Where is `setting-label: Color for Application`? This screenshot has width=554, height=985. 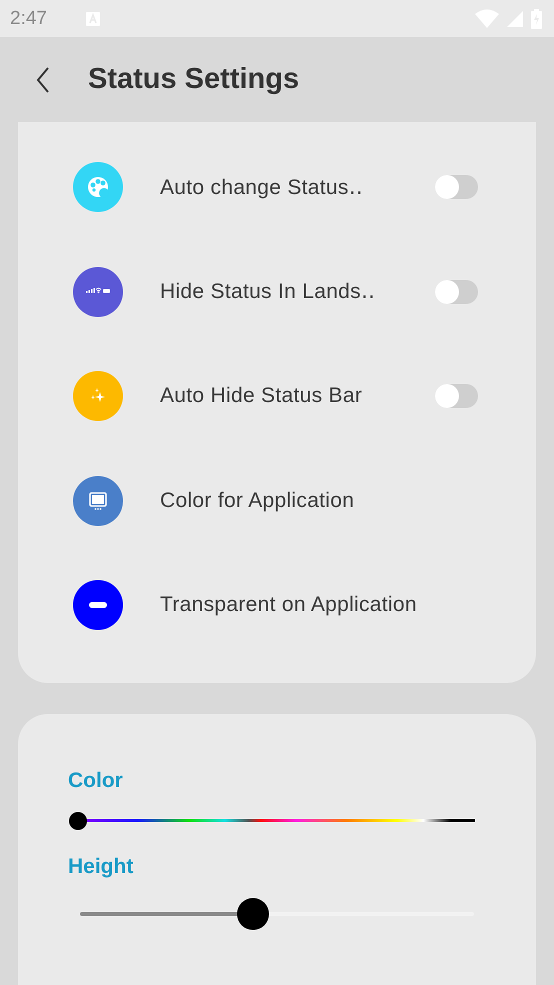 setting-label: Color for Application is located at coordinates (258, 500).